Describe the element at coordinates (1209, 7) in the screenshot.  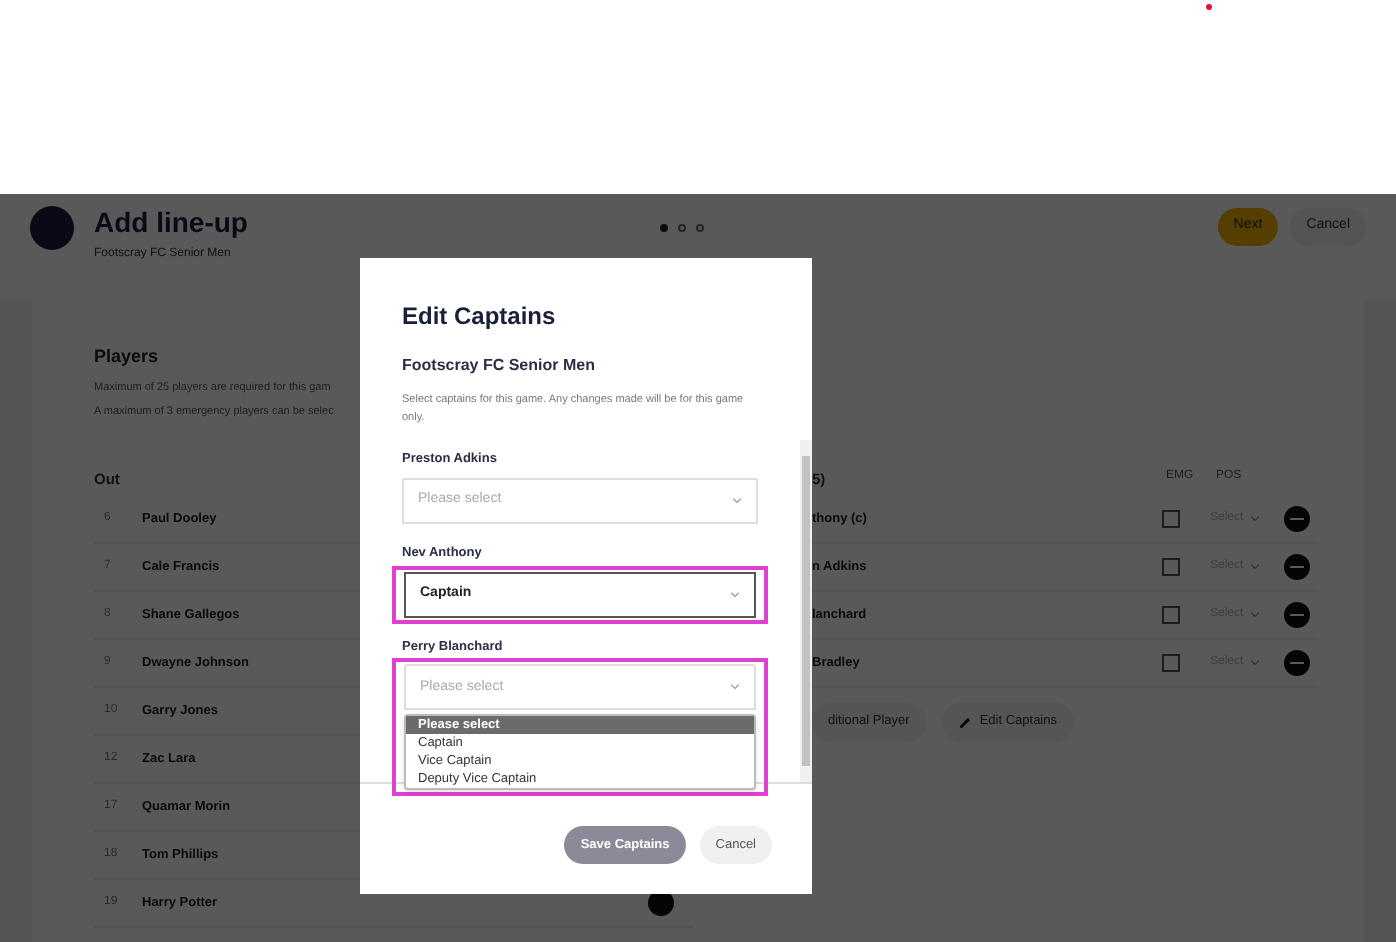
I see `dot-mark` at that location.